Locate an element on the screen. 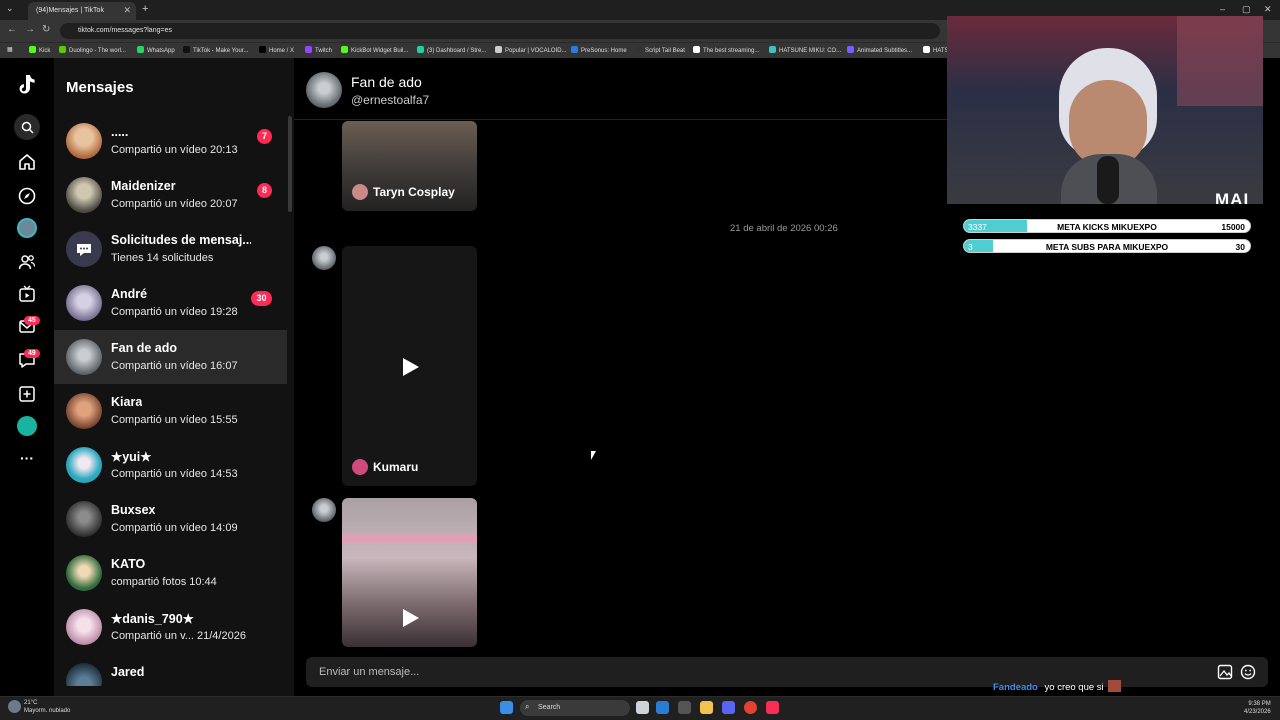 Image resolution: width=1280 pixels, height=720 pixels. taskbar-search-icon: ⌕ is located at coordinates (527, 706).